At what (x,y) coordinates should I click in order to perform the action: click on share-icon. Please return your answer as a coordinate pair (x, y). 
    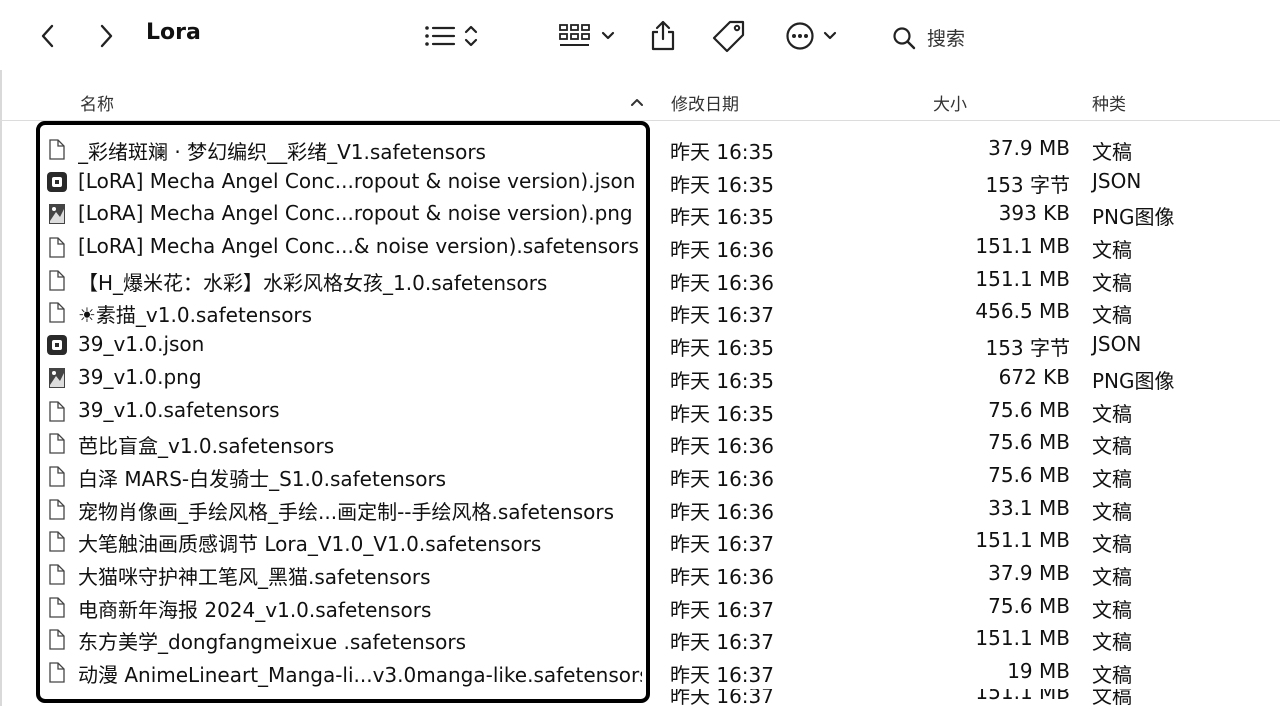
    Looking at the image, I should click on (663, 35).